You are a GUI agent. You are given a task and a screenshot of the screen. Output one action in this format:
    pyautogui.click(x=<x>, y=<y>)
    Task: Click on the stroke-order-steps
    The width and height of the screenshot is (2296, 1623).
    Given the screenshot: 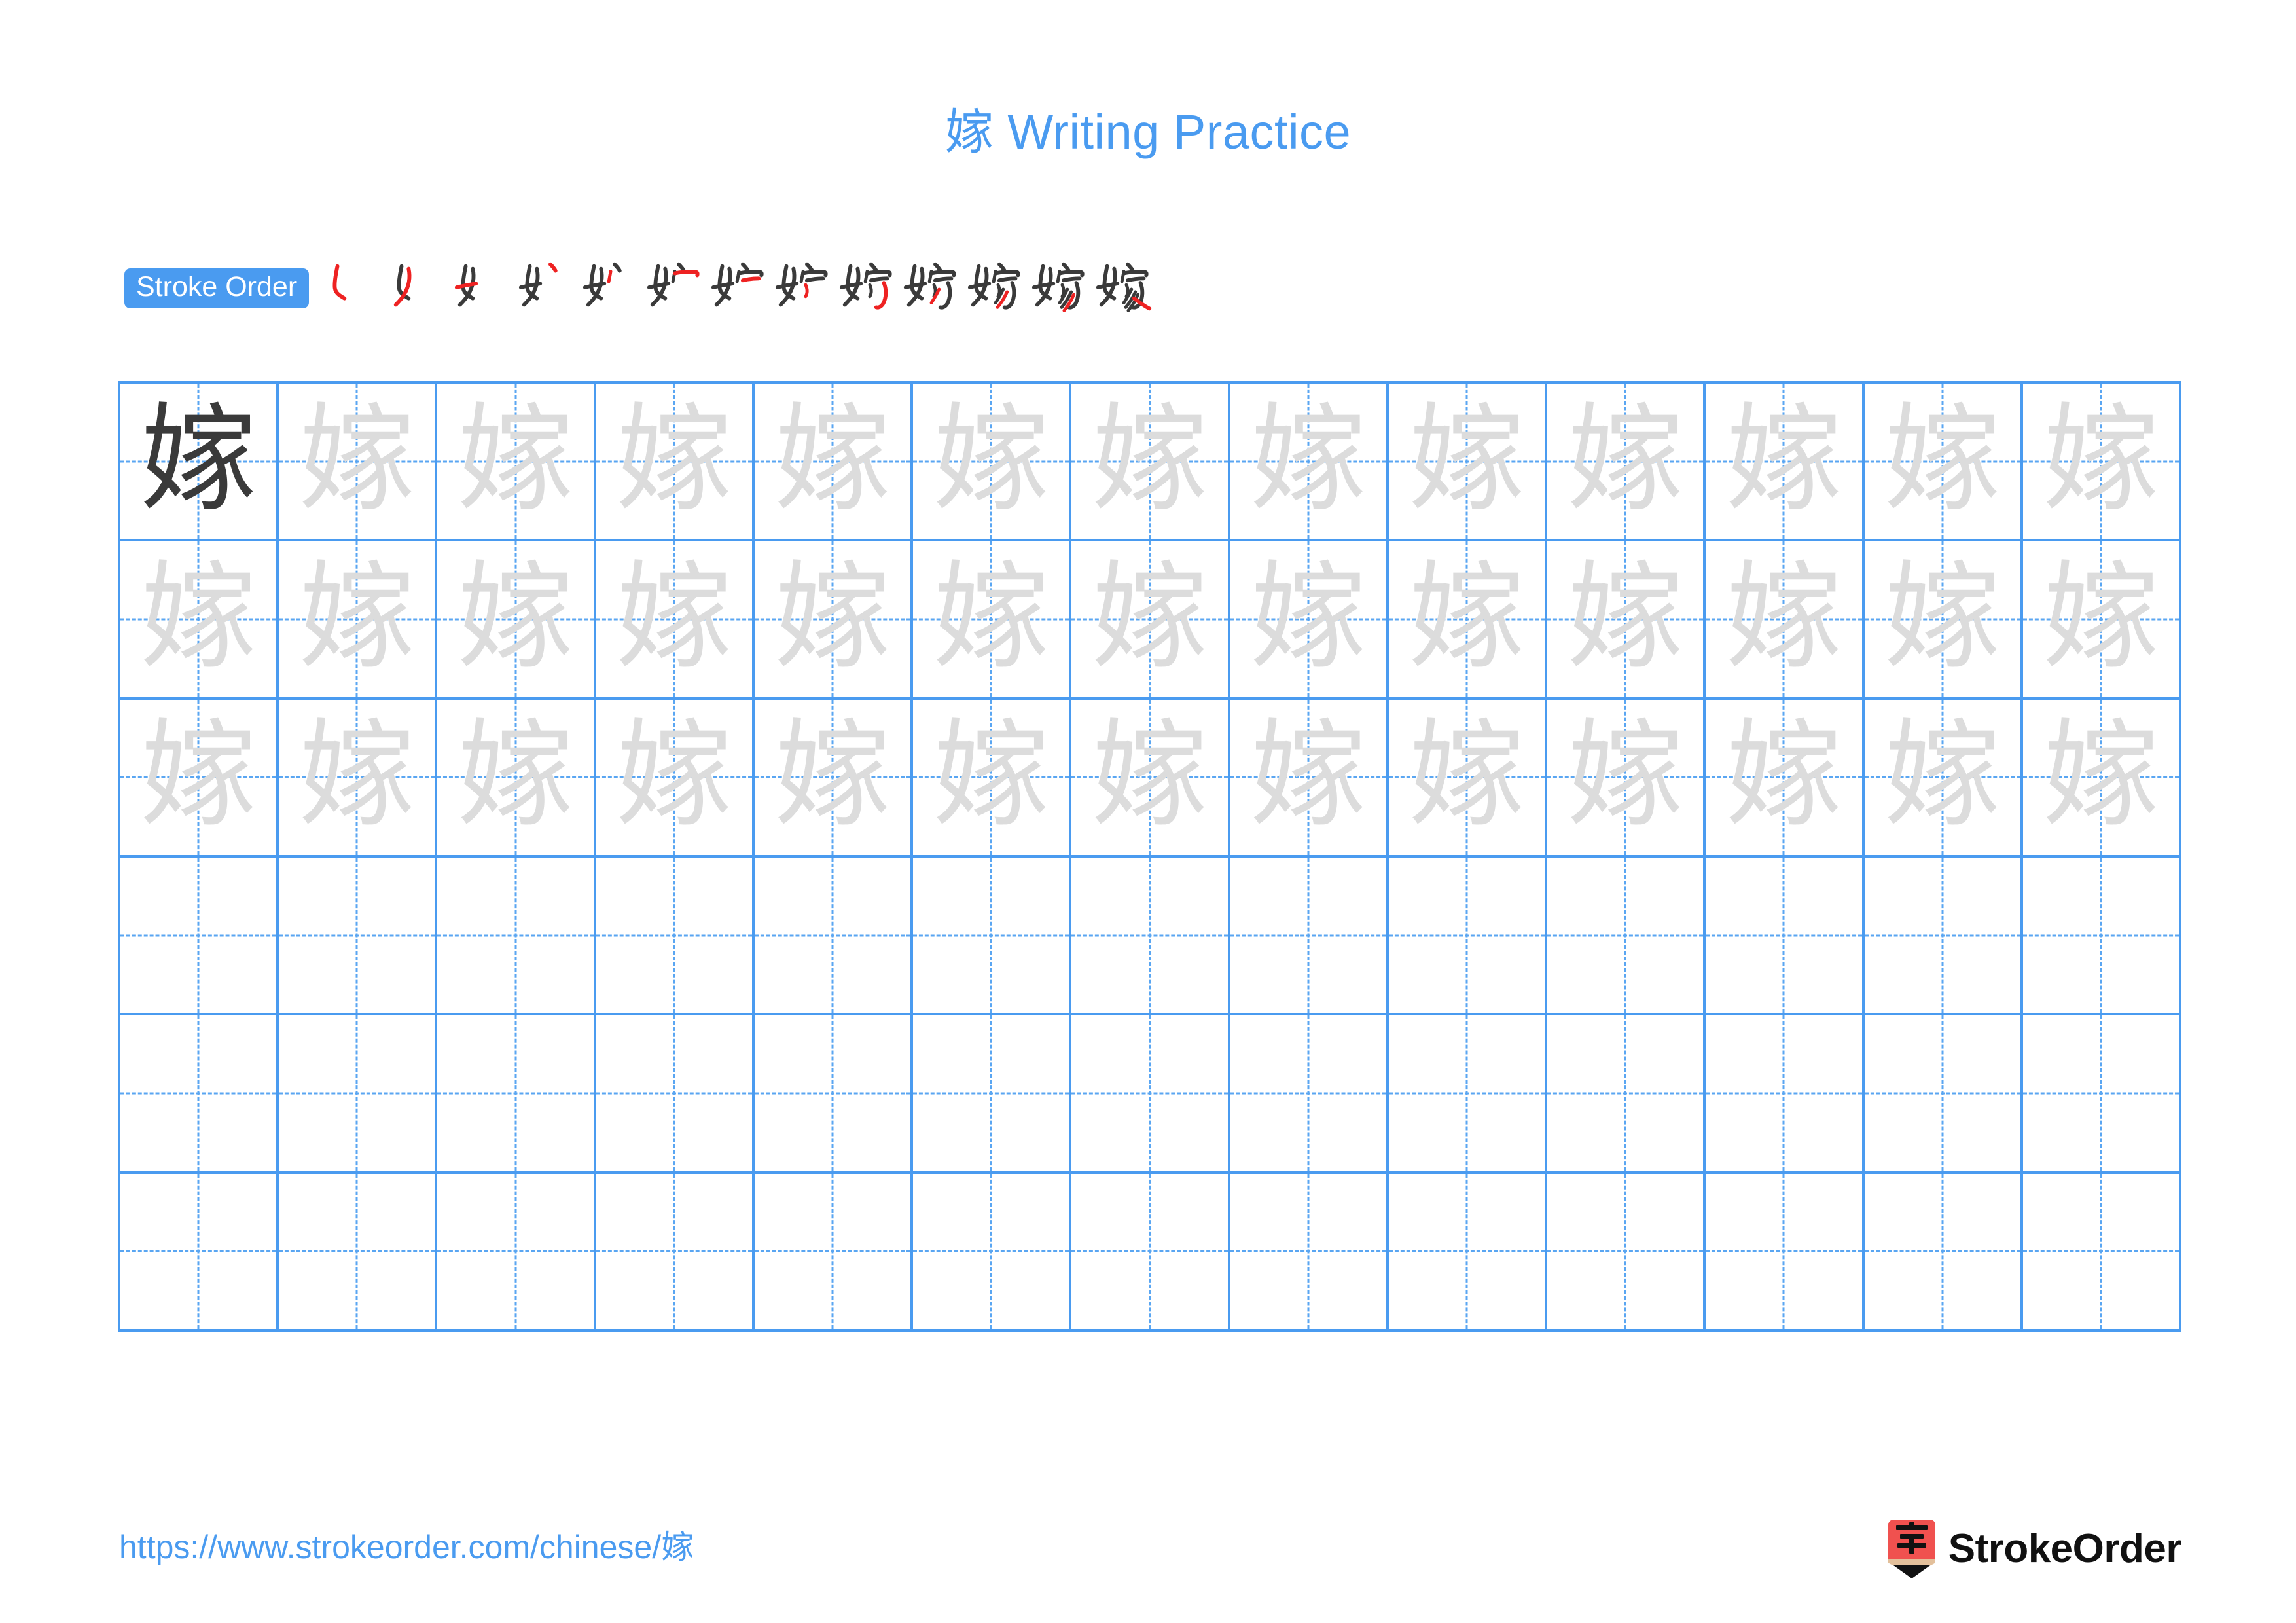 What is the action you would take?
    pyautogui.click(x=740, y=288)
    